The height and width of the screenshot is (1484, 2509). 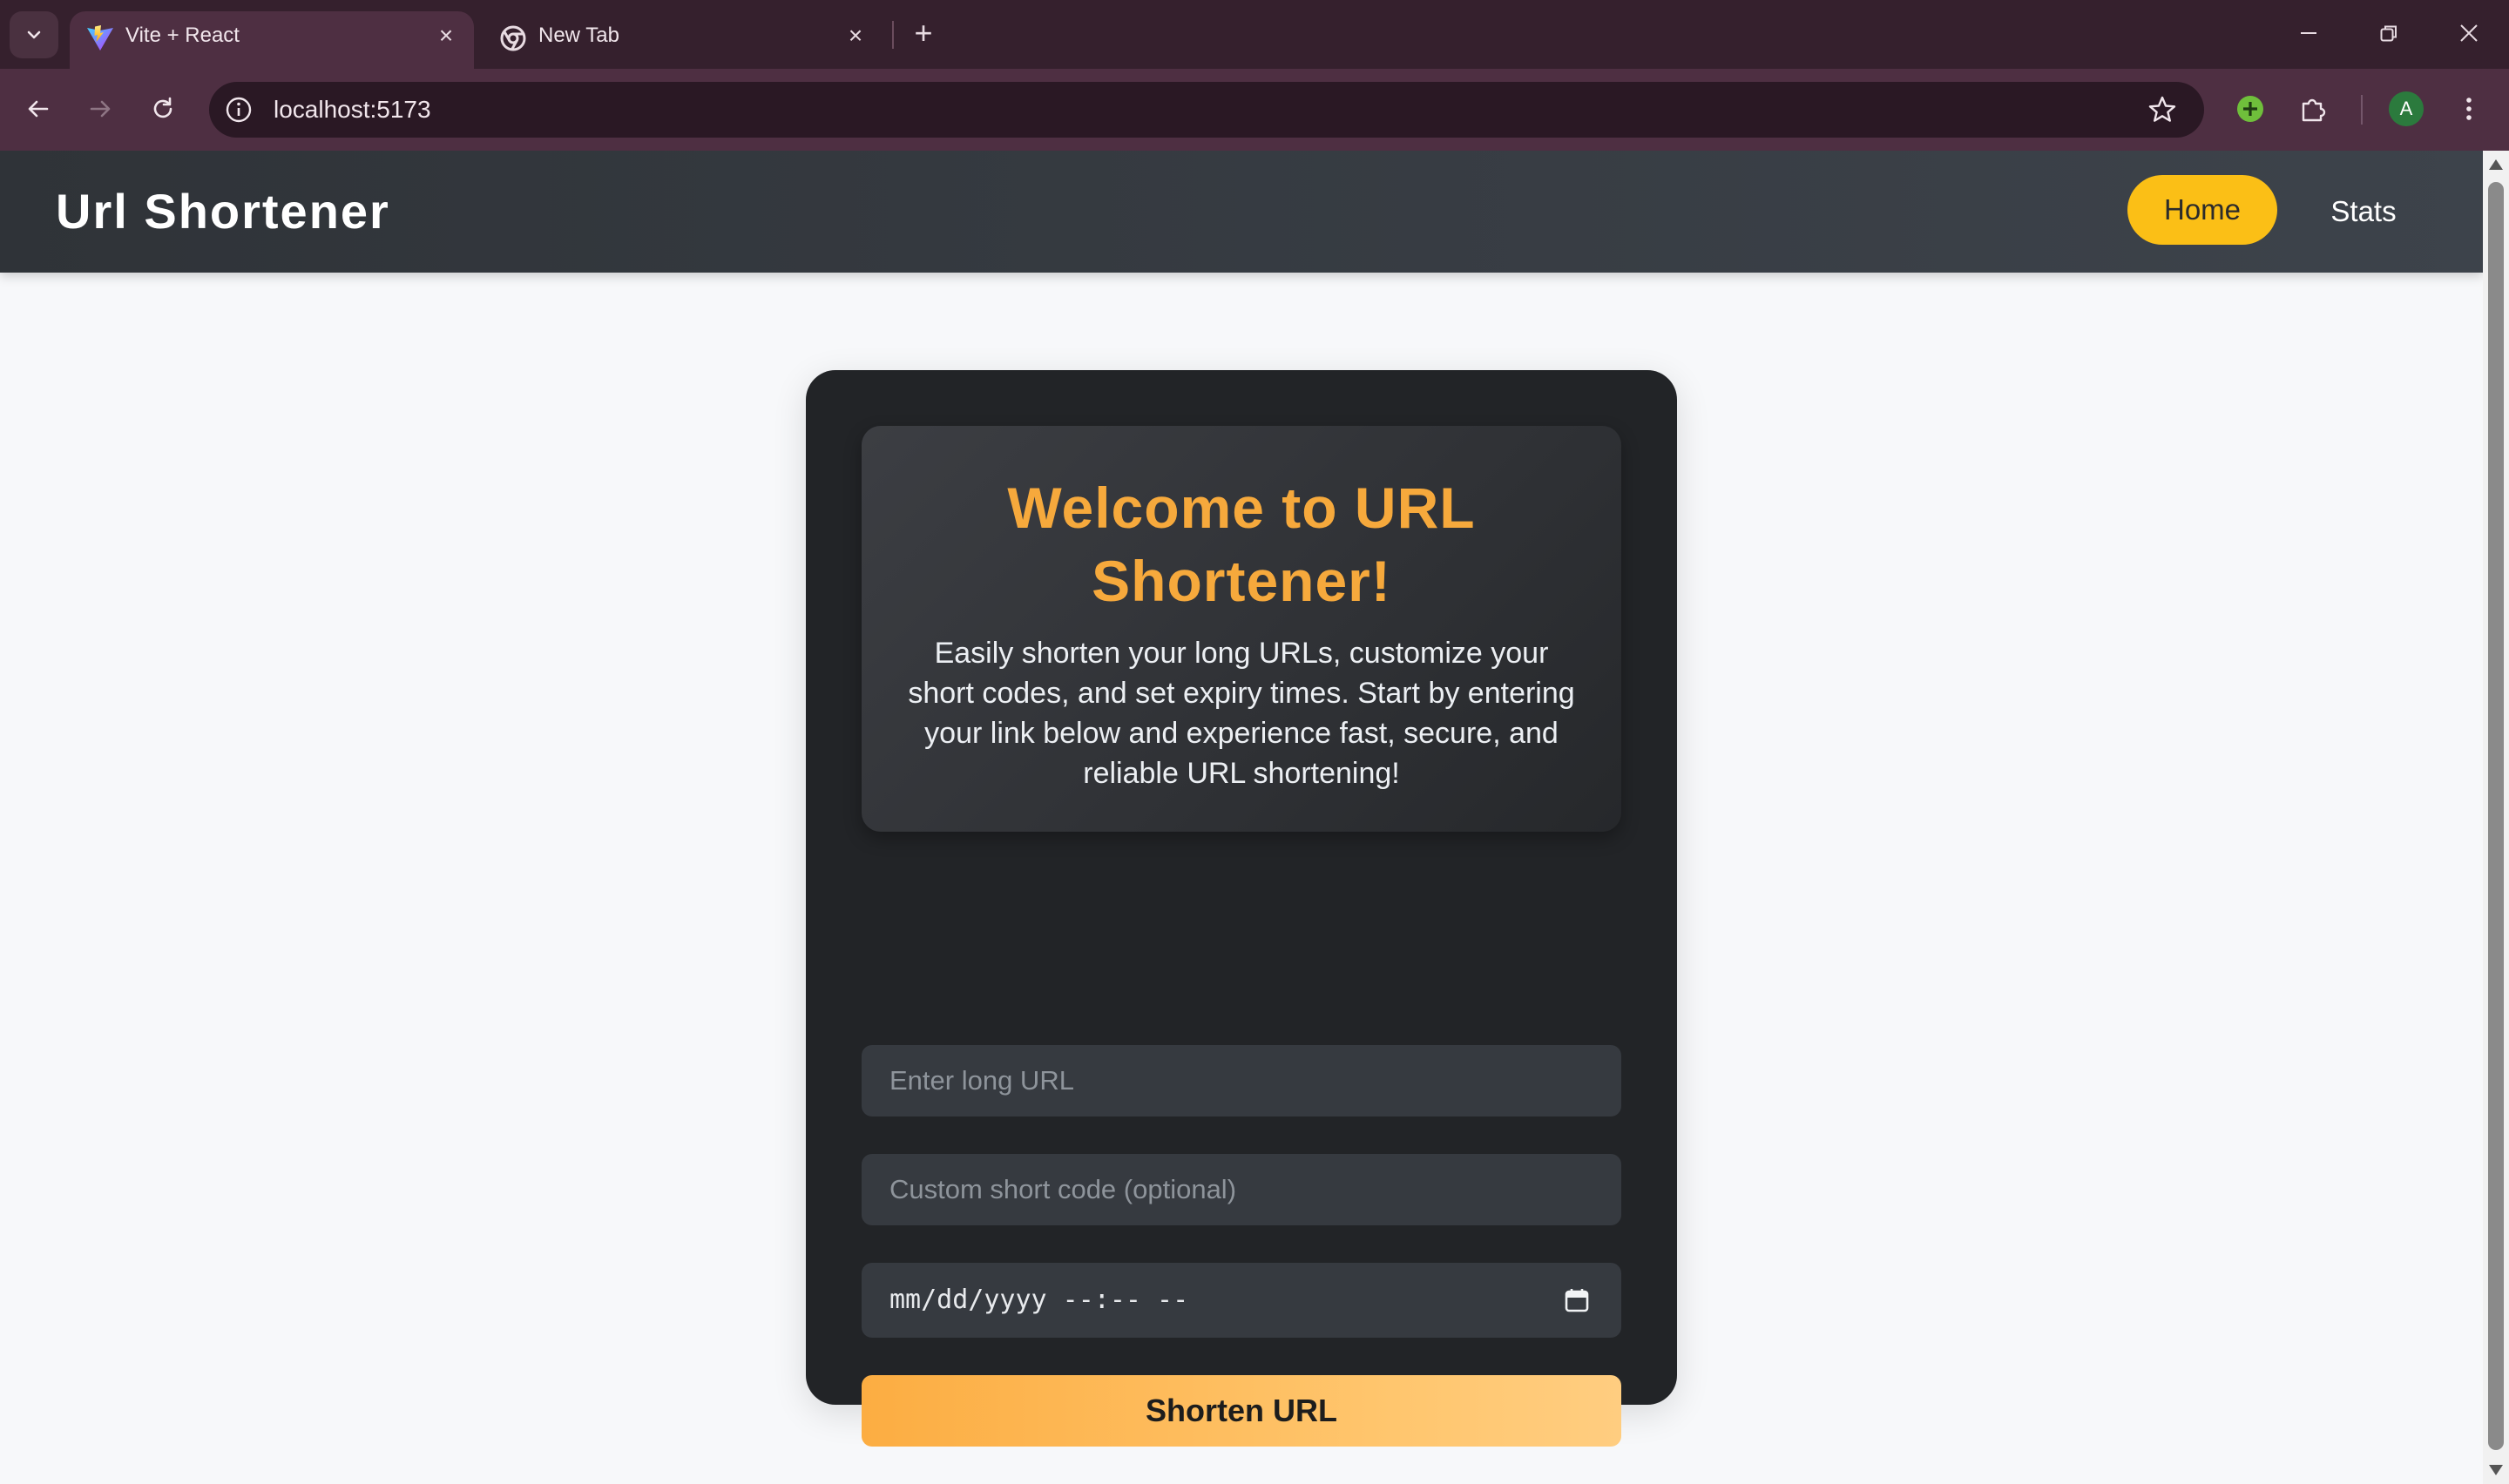 What do you see at coordinates (2202, 210) in the screenshot?
I see `nav-home-link: Home` at bounding box center [2202, 210].